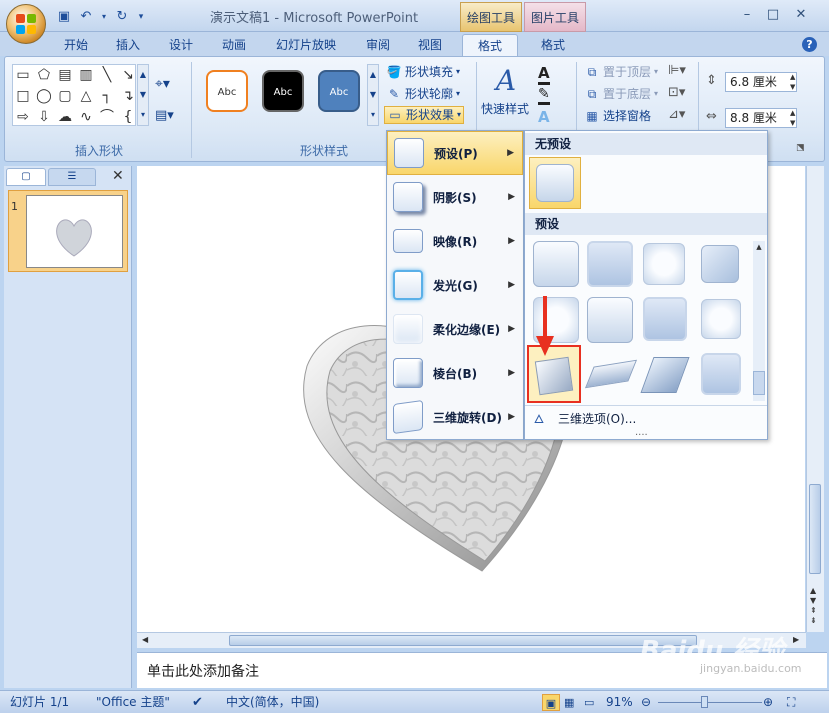 The height and width of the screenshot is (713, 829). Describe the element at coordinates (65, 96) in the screenshot. I see `rounded-rect-shape-icon: ▢` at that location.